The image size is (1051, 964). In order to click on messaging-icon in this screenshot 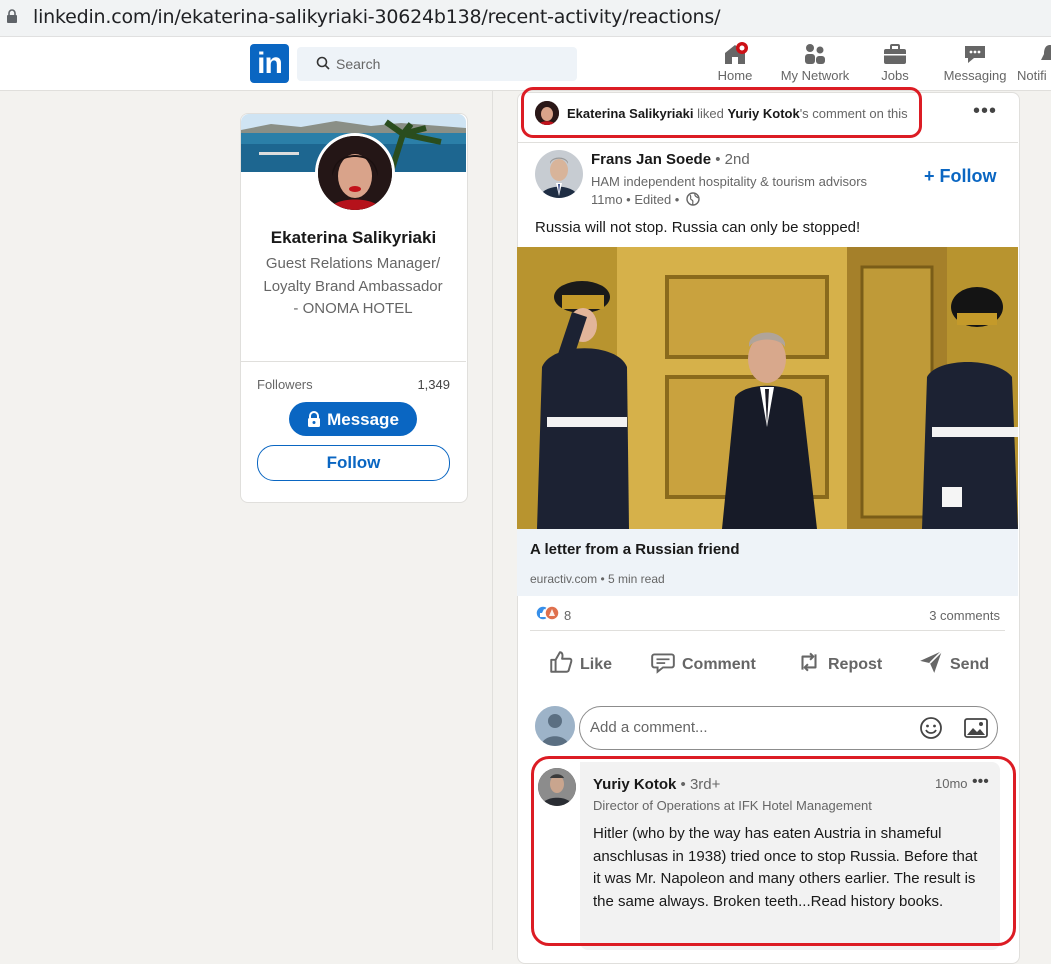, I will do `click(975, 54)`.